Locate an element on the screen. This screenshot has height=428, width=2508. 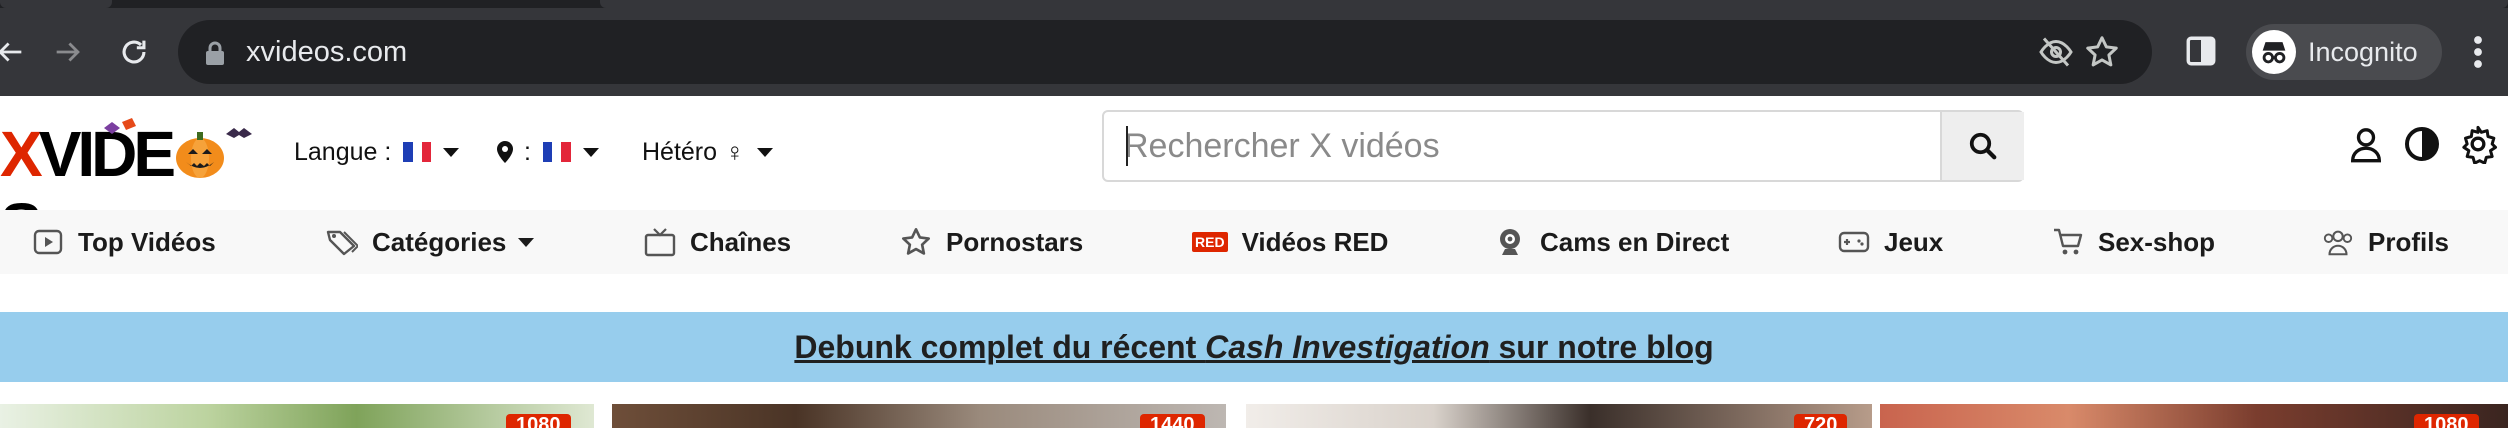
country-selector: : is located at coordinates (547, 152).